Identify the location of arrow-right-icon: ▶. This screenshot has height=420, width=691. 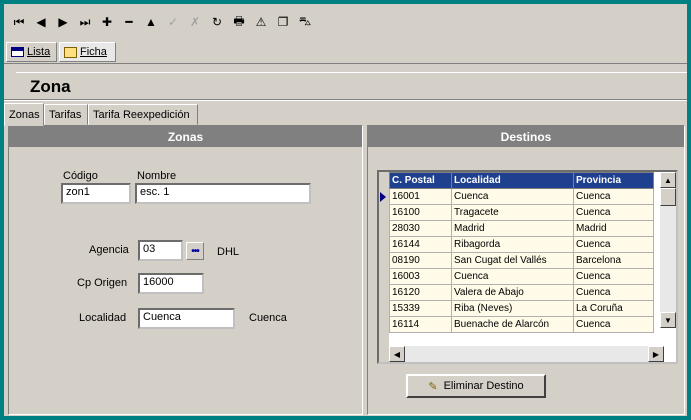
(656, 354).